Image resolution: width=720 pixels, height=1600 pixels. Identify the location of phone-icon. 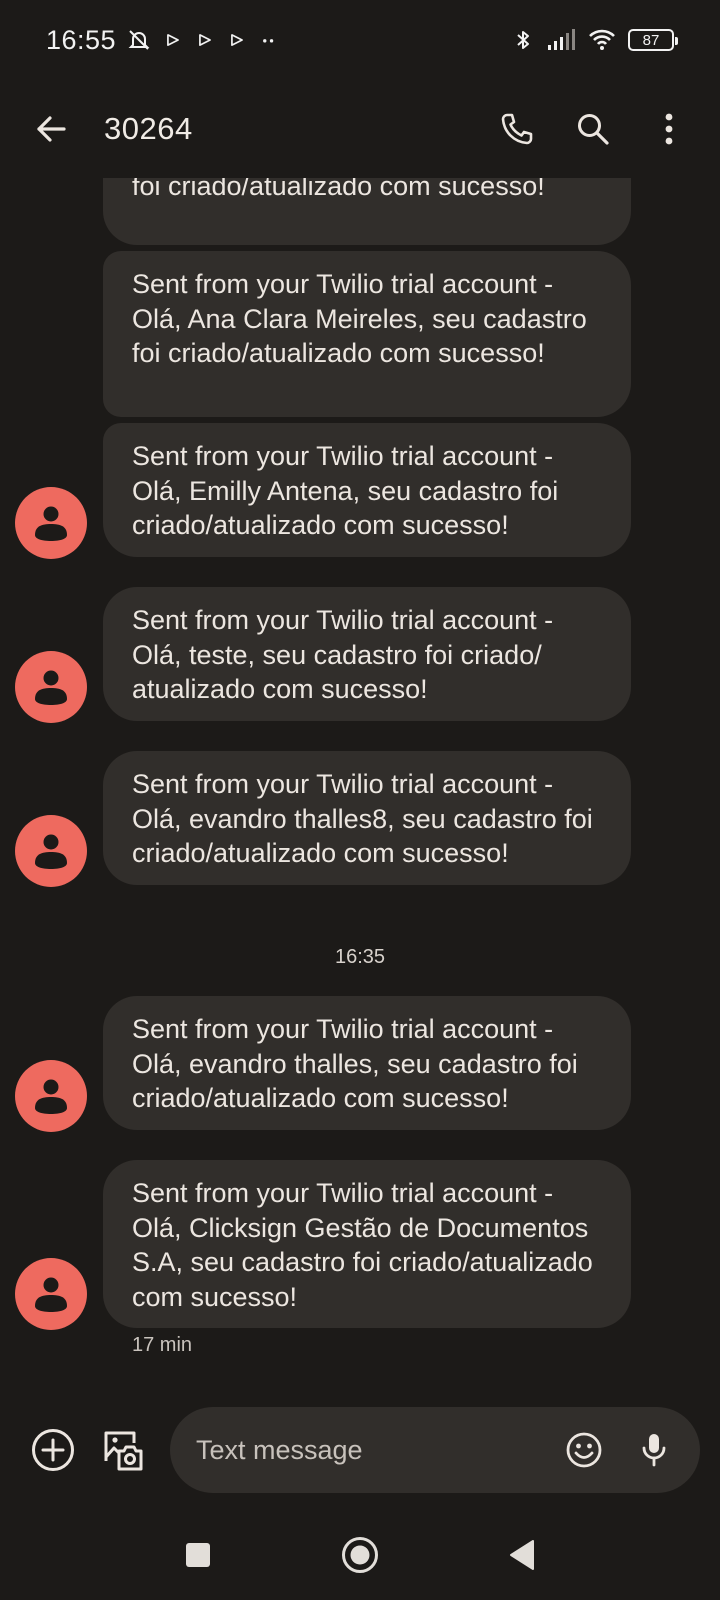
(517, 129).